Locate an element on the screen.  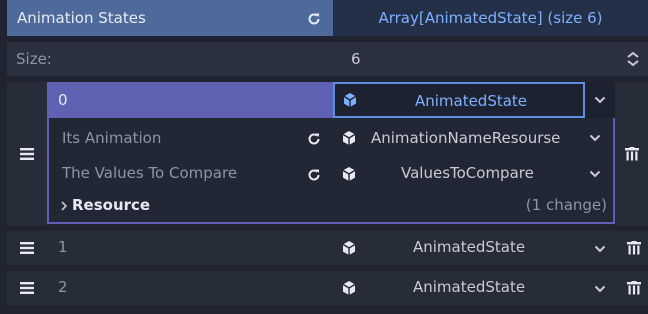
property-value: AnimationNameResourse is located at coordinates (465, 138).